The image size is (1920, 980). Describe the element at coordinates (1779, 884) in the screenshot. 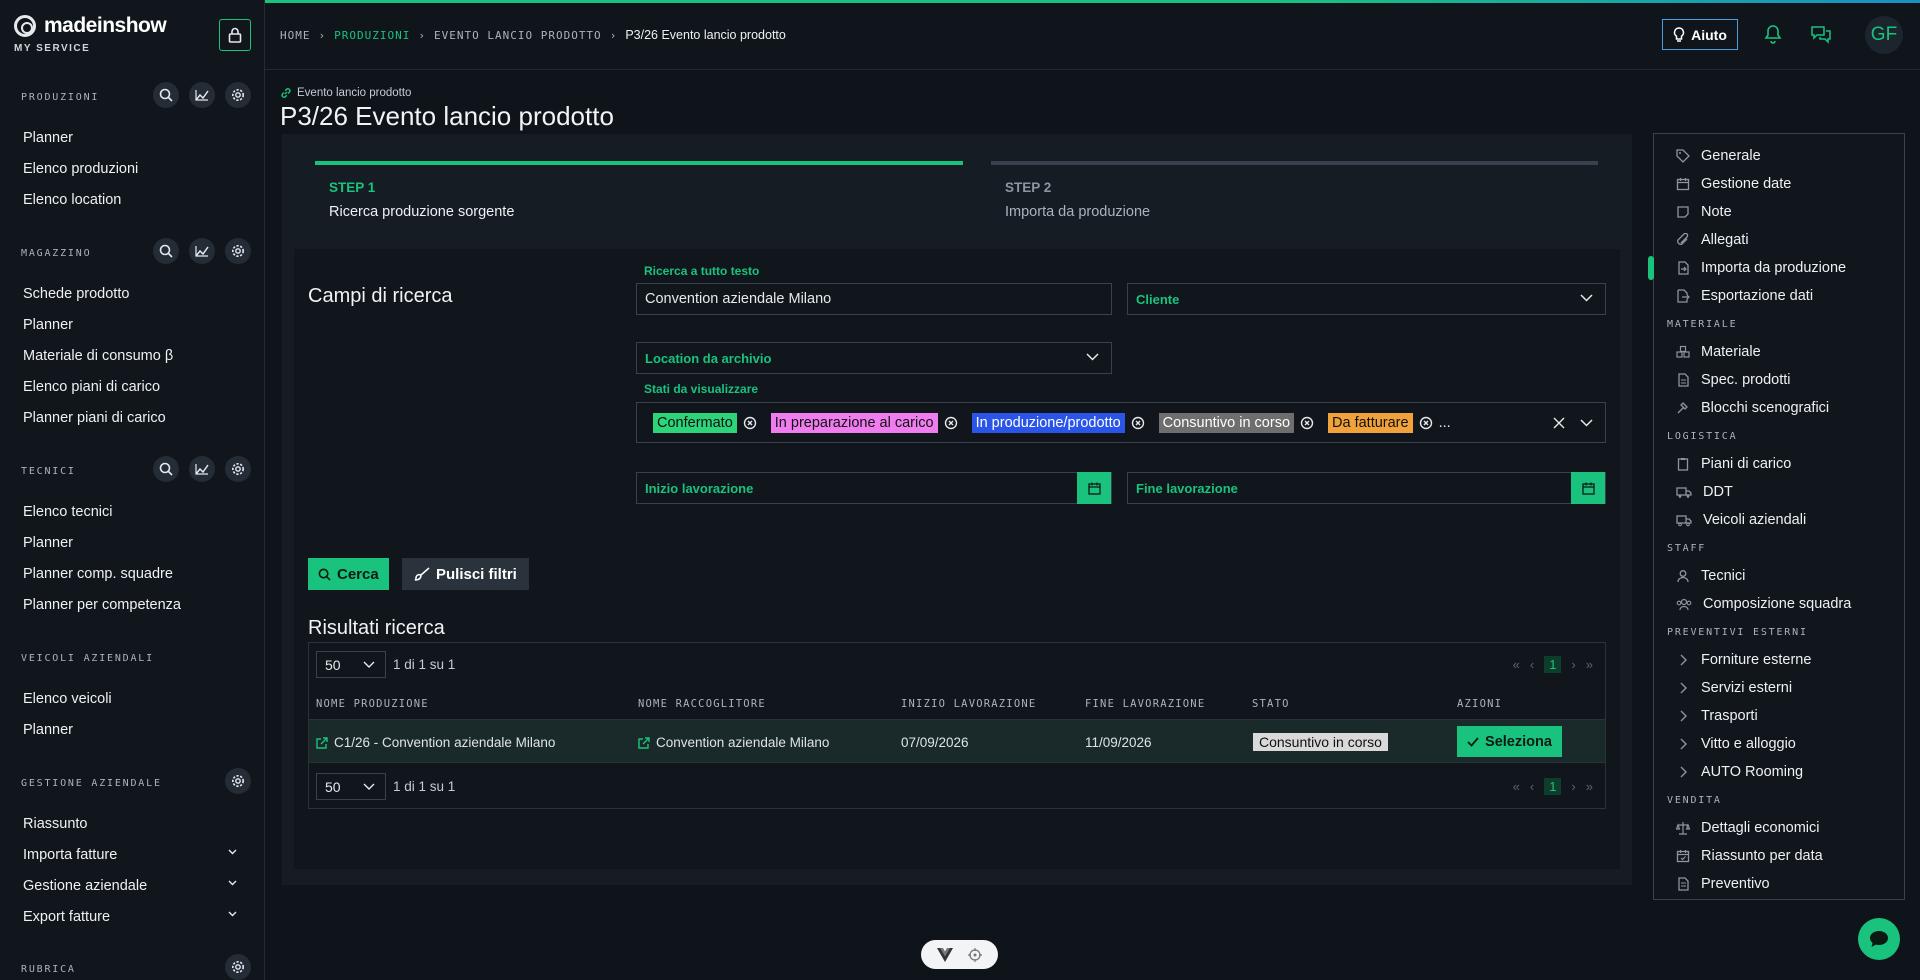

I see `menu-item-preventivo: Preventivo` at that location.